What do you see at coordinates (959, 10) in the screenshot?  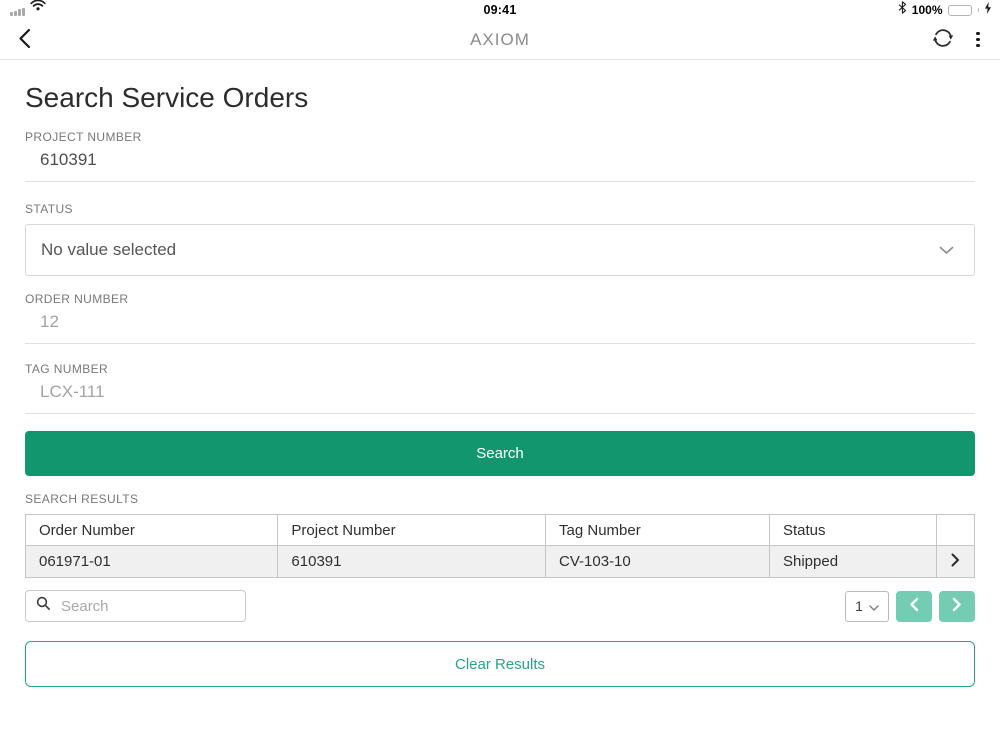 I see `battery-icon` at bounding box center [959, 10].